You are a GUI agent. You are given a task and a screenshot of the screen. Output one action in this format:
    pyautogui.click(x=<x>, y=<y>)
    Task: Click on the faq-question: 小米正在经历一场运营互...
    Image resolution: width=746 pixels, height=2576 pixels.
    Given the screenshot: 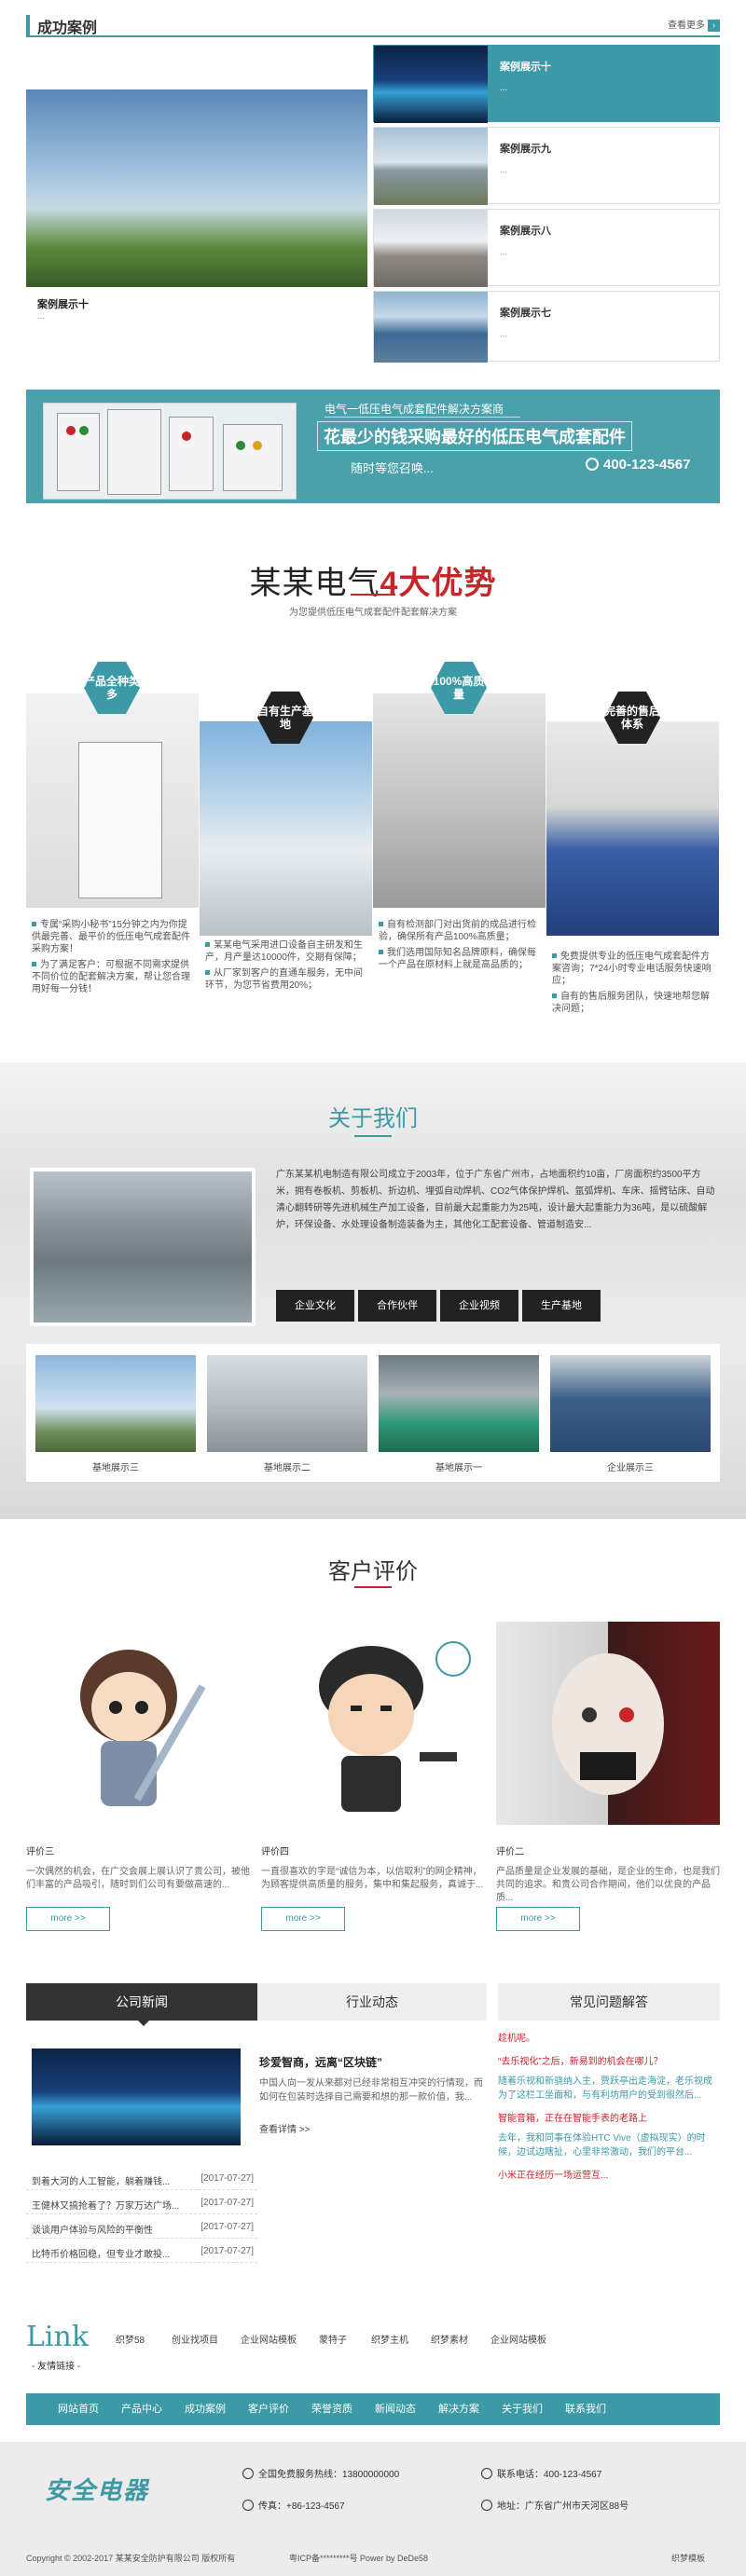 What is the action you would take?
    pyautogui.click(x=609, y=2176)
    